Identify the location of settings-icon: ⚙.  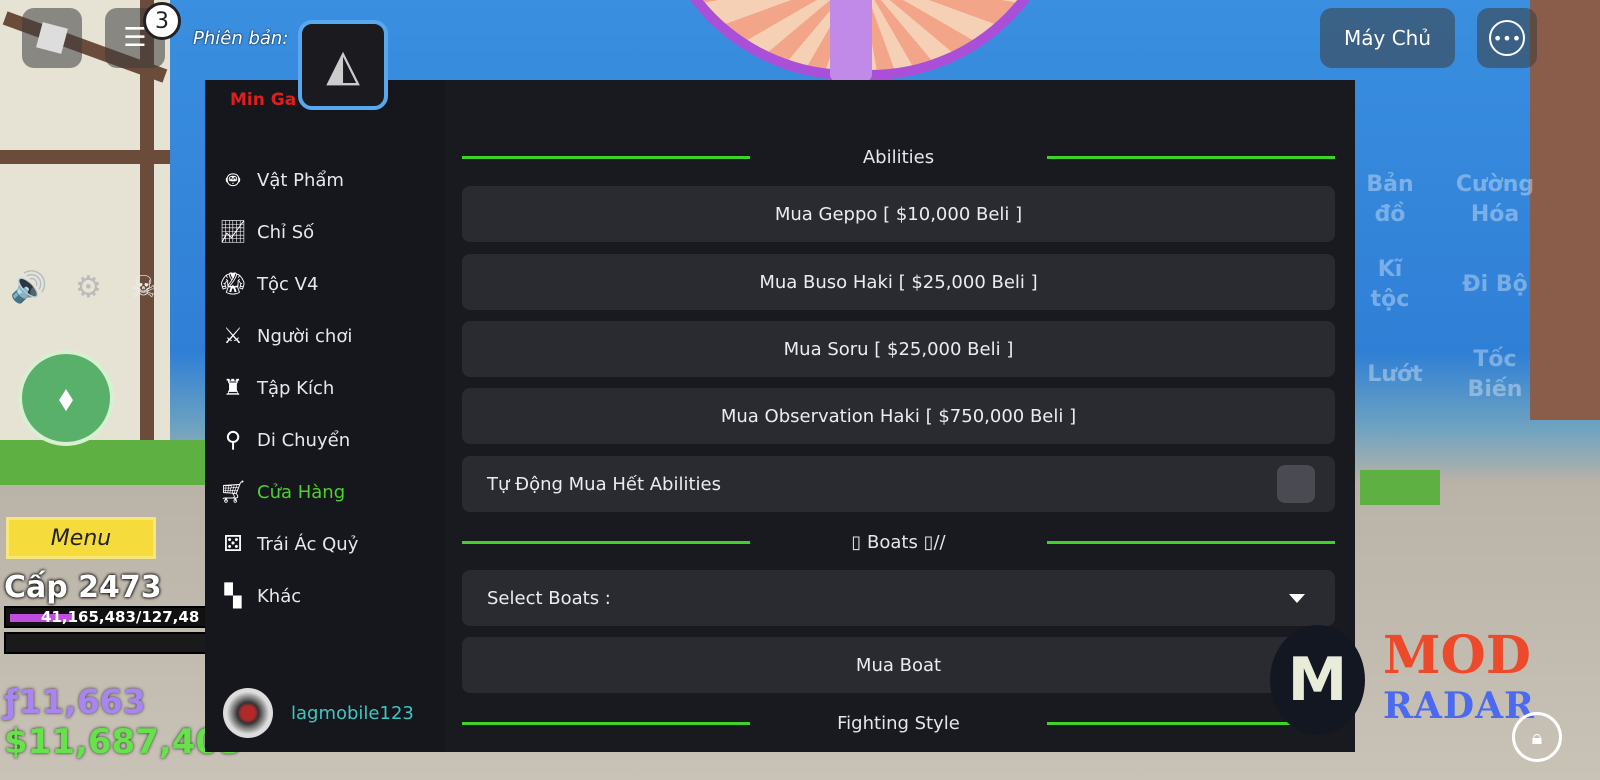
(88, 287).